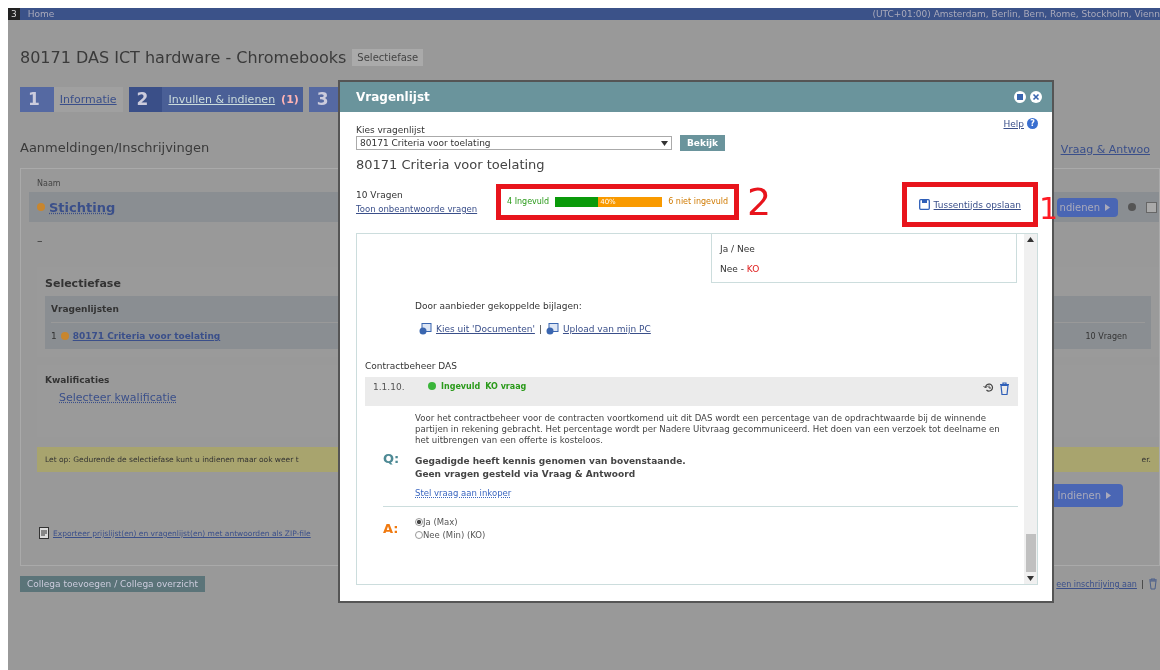 The height and width of the screenshot is (670, 1160). I want to click on question-text: Voor het contractbeheer voor de contracten voortkomend uit dit DAS wordt een percentage van de opdrachtwaarde bij de winnende partijen in rekening gebracht. Het percentage wordt per Nadere Uitvraag gecommuniceerd. Het doen van een verzoek tot deelname en het uitbrengen van een offerte is kosteloos., so click(708, 429).